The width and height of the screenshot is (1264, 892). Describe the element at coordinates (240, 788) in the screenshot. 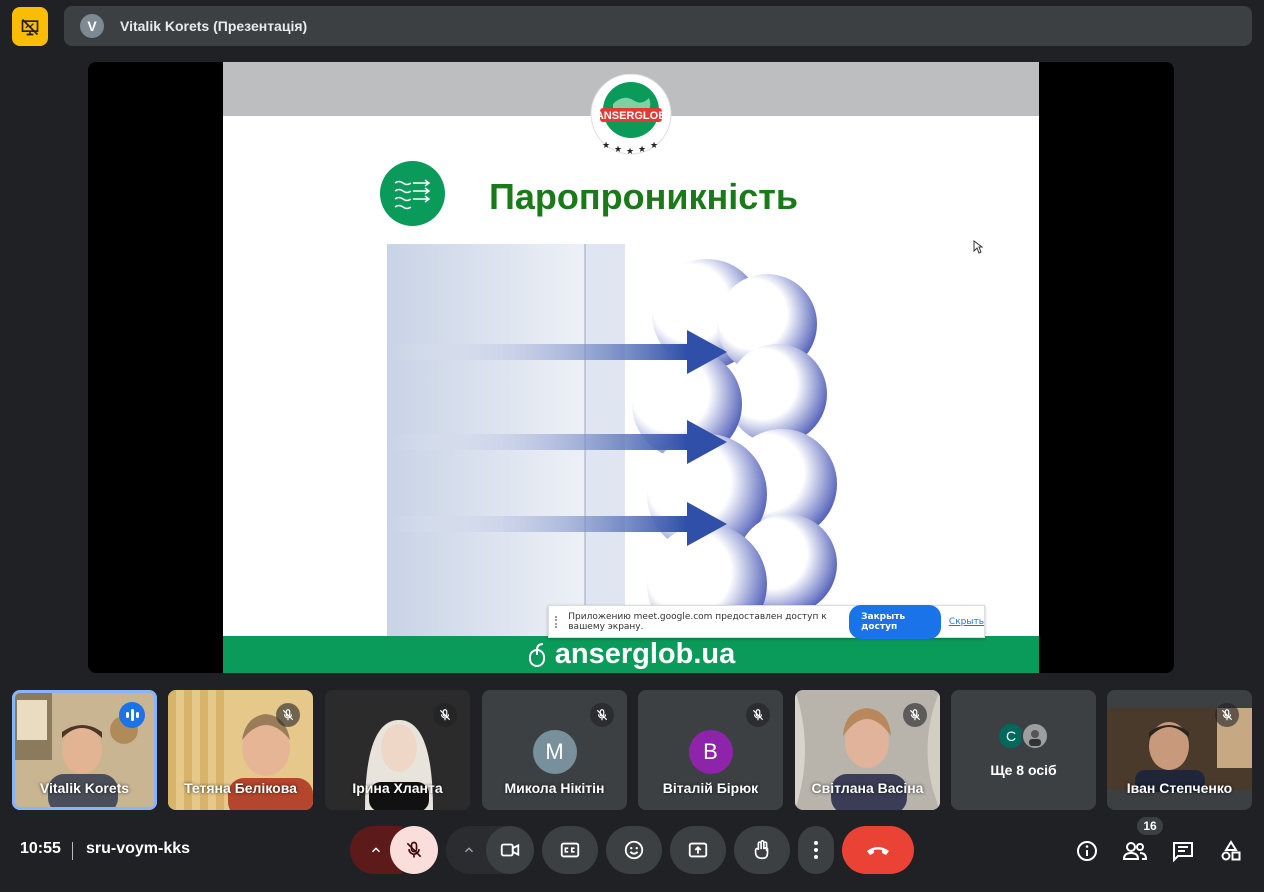

I see `participant-name: Тетяна Белікова` at that location.